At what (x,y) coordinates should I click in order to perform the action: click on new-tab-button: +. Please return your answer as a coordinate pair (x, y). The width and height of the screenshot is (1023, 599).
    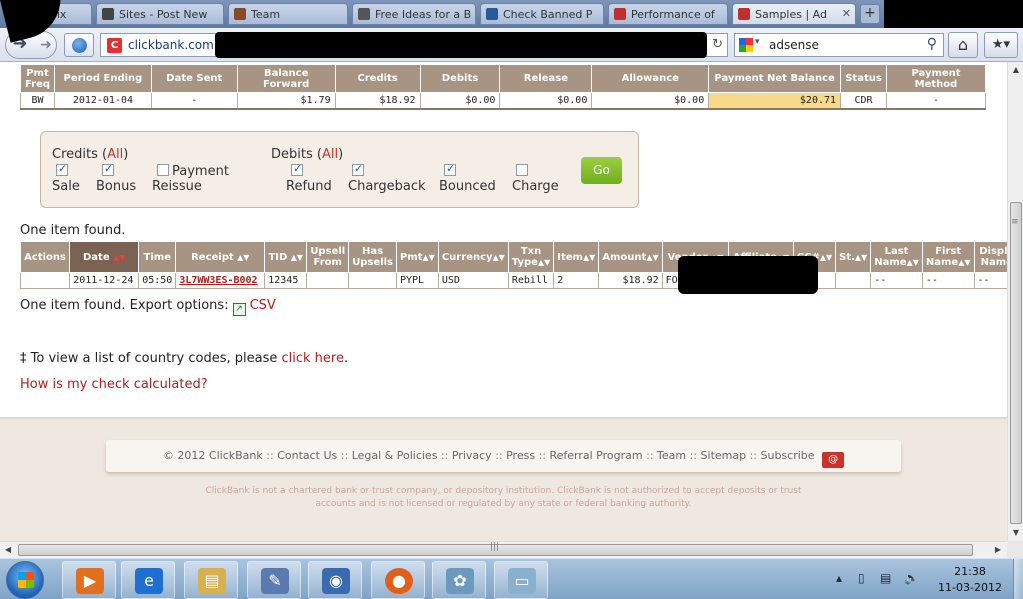
    Looking at the image, I should click on (870, 14).